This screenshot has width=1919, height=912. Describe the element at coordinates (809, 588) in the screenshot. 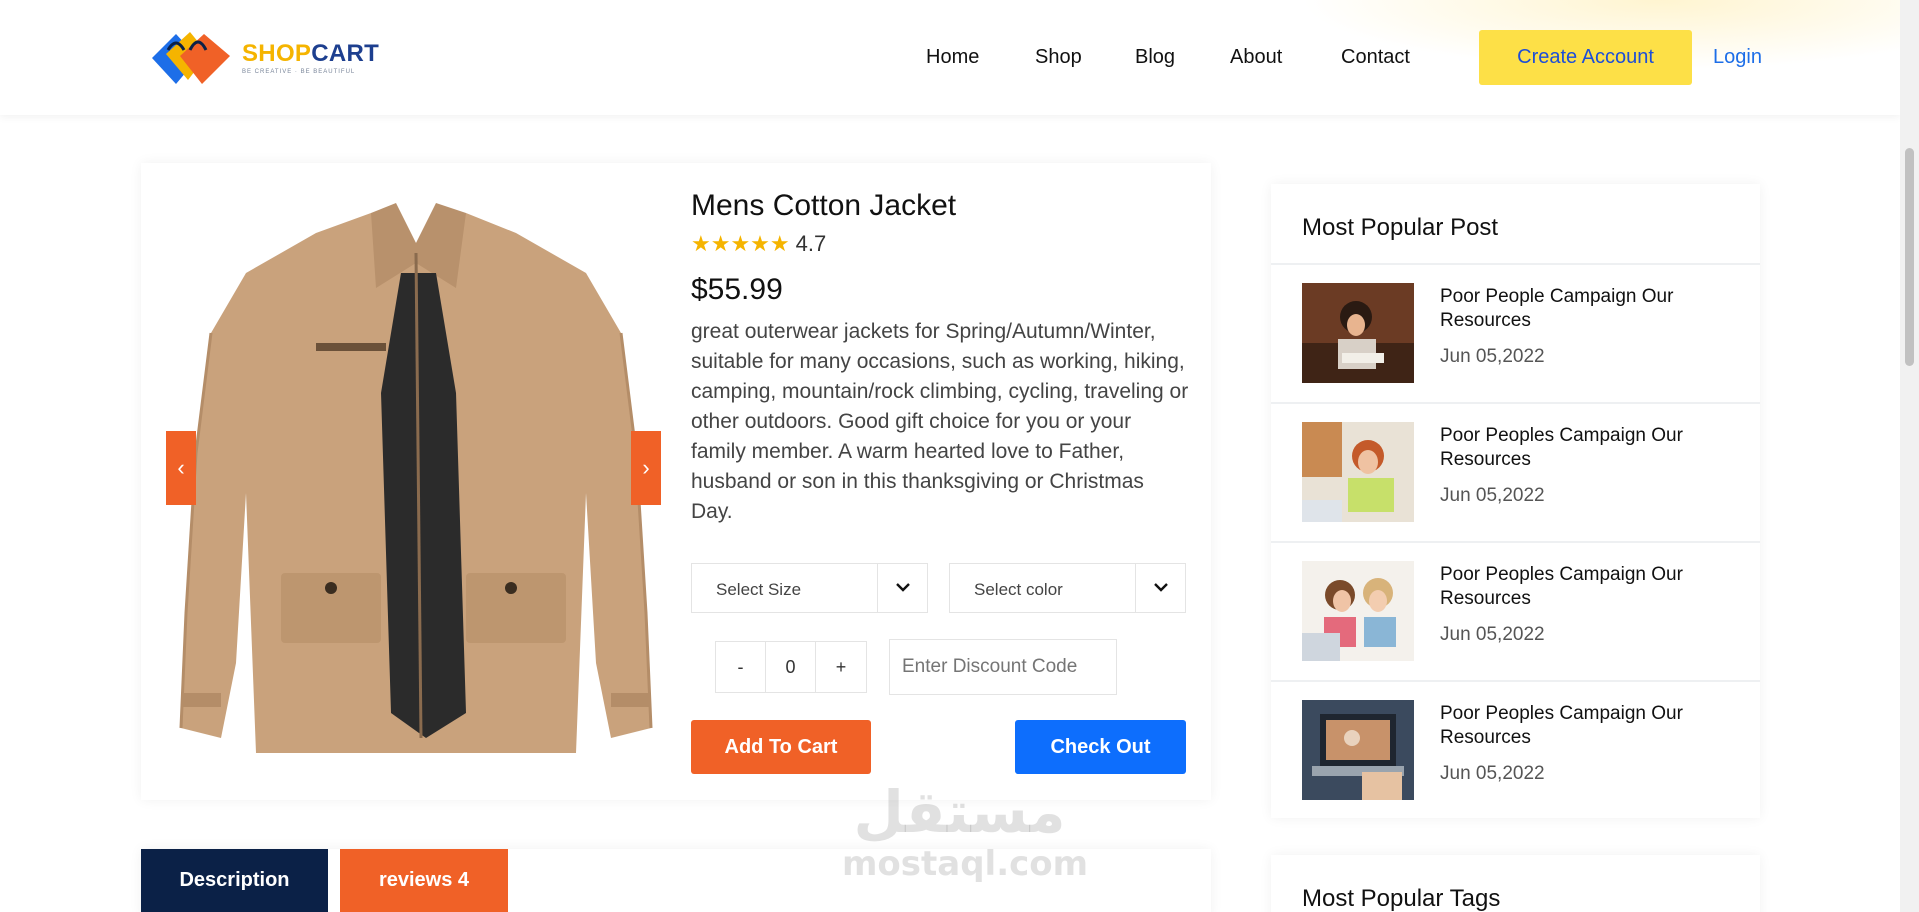

I see `size-select: Select Size` at that location.